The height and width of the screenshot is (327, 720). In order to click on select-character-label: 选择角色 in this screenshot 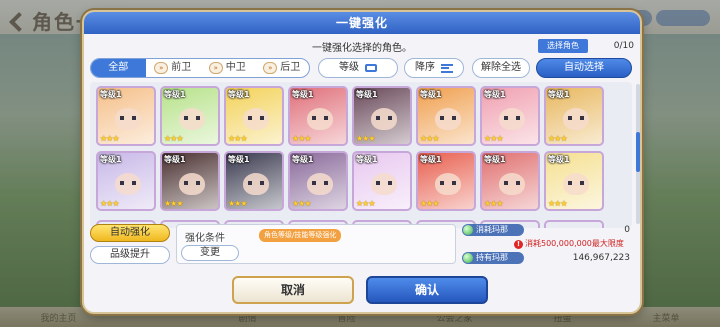, I will do `click(563, 46)`.